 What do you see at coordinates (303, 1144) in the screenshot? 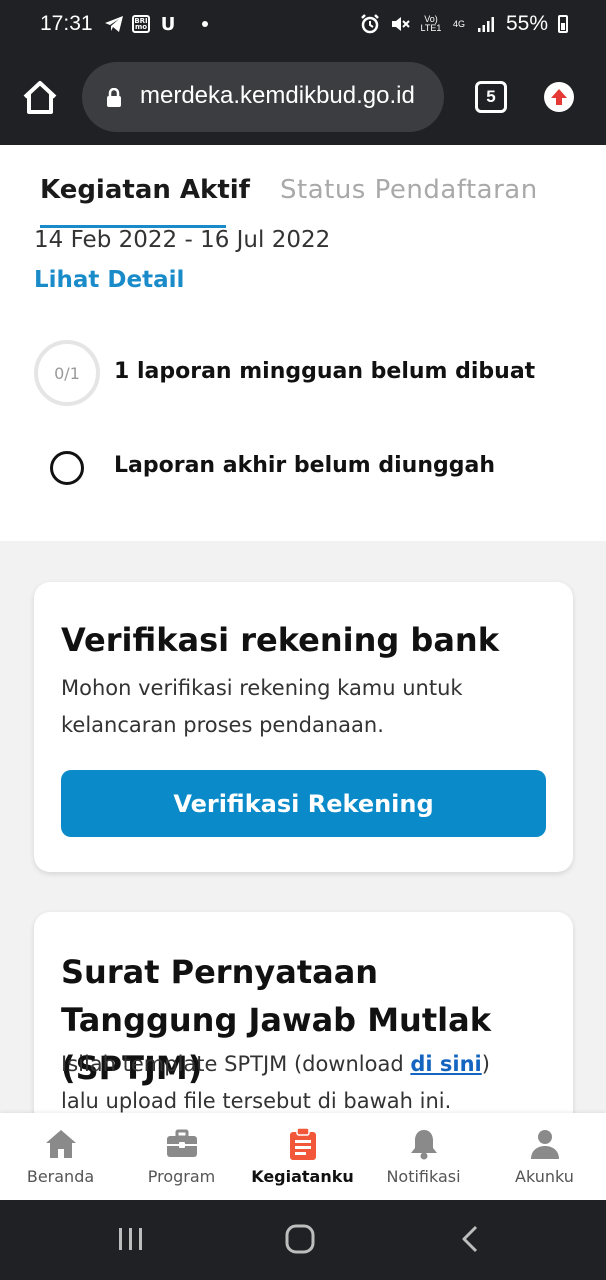
I see `clipboard-icon` at bounding box center [303, 1144].